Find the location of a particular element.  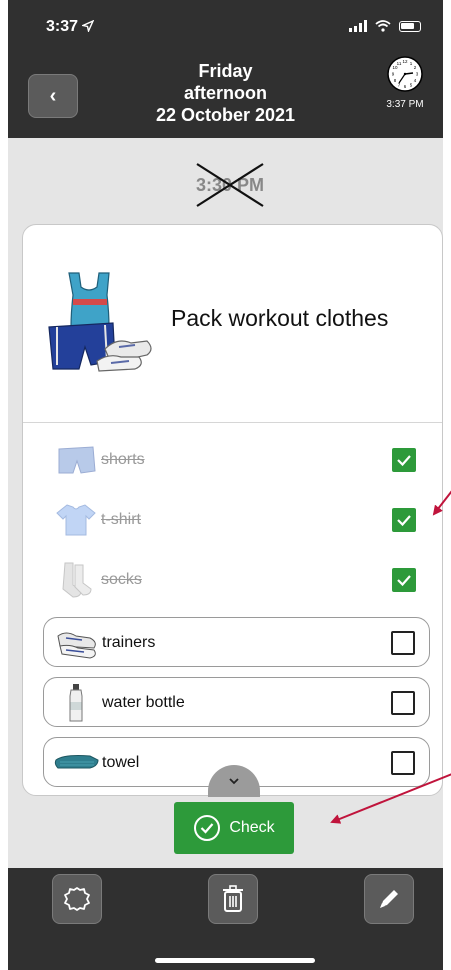

task-title: Pack workout clothes is located at coordinates (280, 318).